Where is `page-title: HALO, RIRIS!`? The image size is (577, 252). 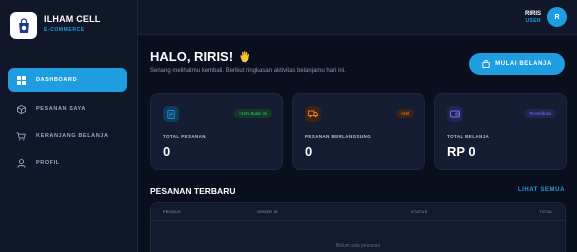 page-title: HALO, RIRIS! is located at coordinates (200, 56).